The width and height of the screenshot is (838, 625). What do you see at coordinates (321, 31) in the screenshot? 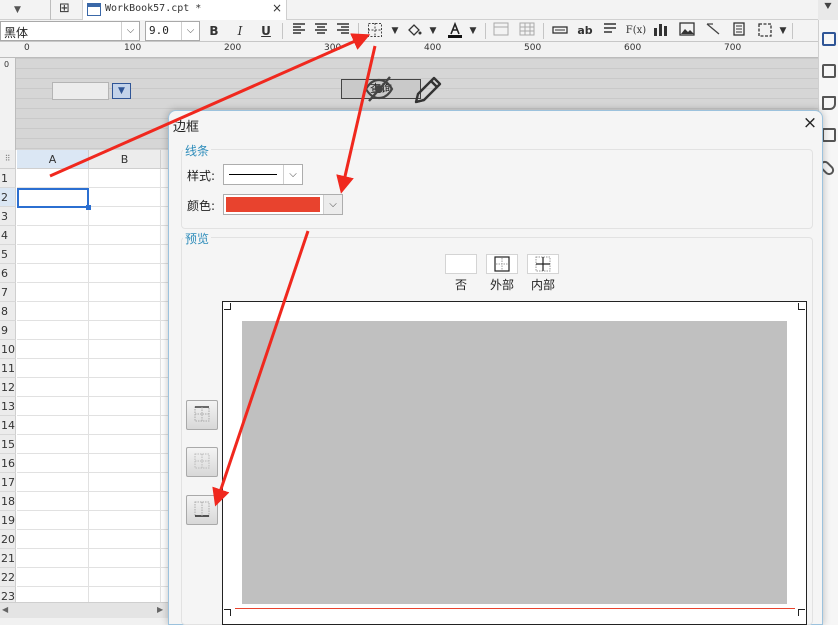
I see `align-center-button` at bounding box center [321, 31].